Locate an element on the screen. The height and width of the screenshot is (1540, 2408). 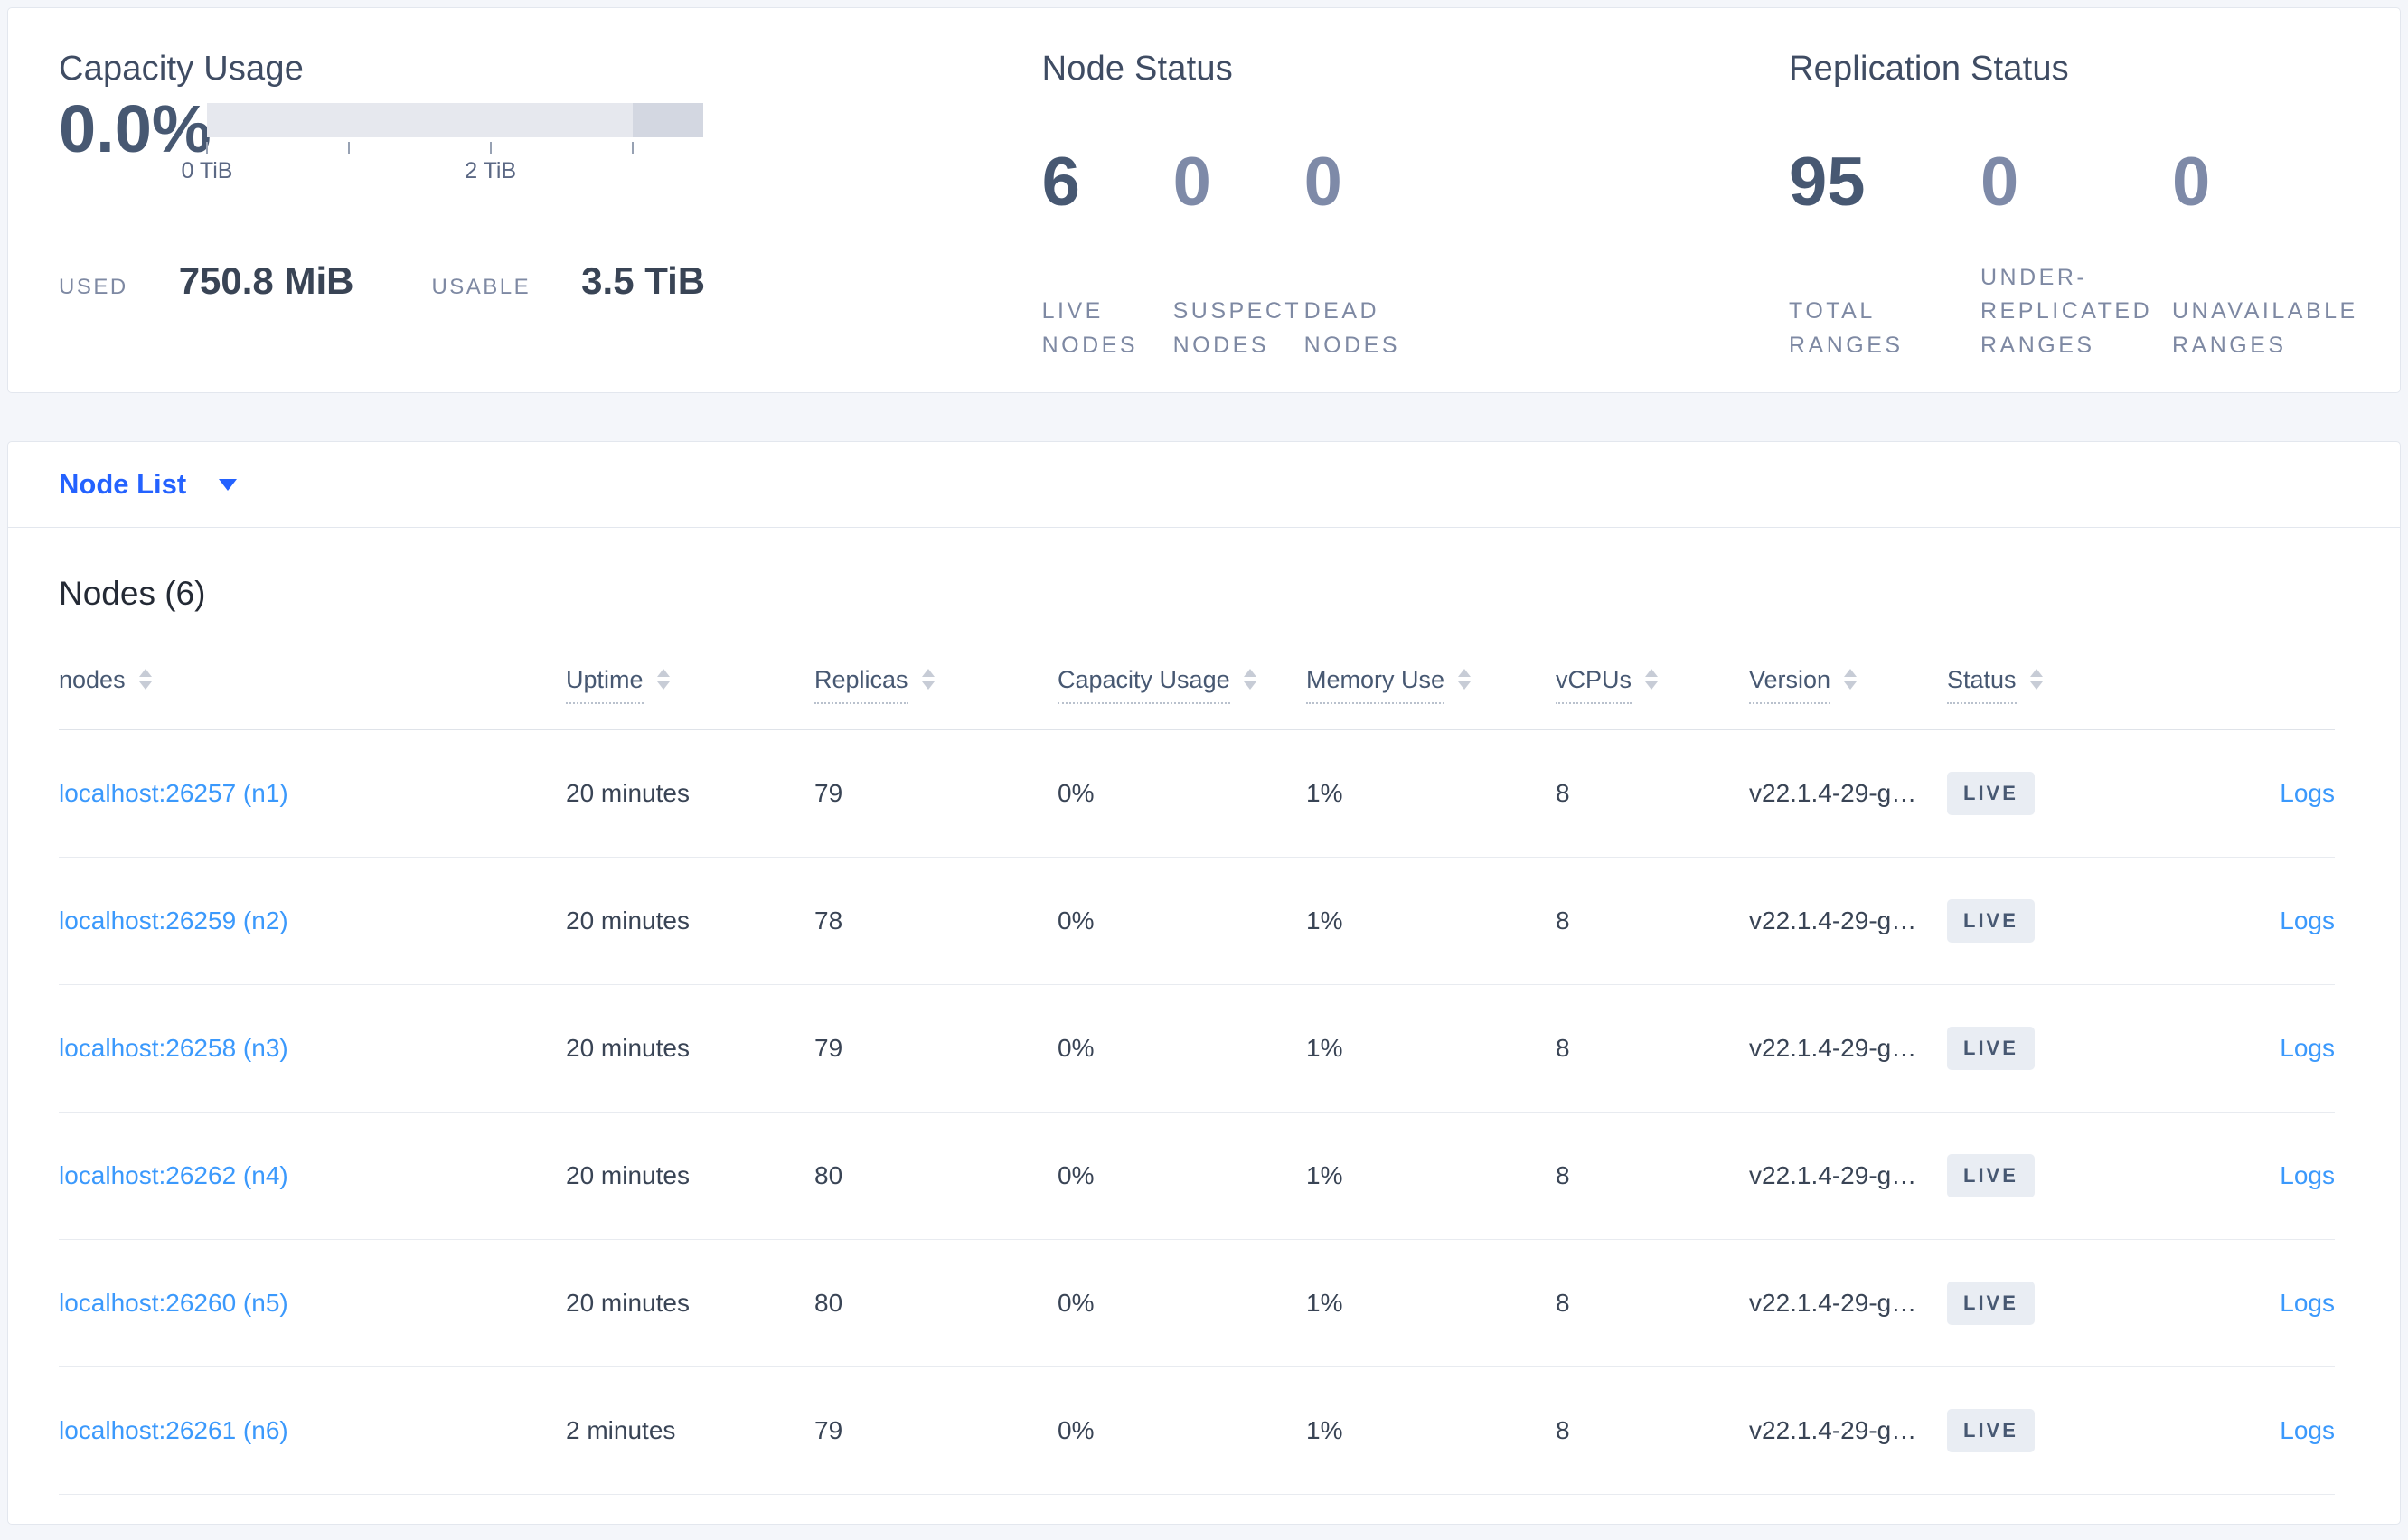
column-header-label: nodes is located at coordinates (92, 679).